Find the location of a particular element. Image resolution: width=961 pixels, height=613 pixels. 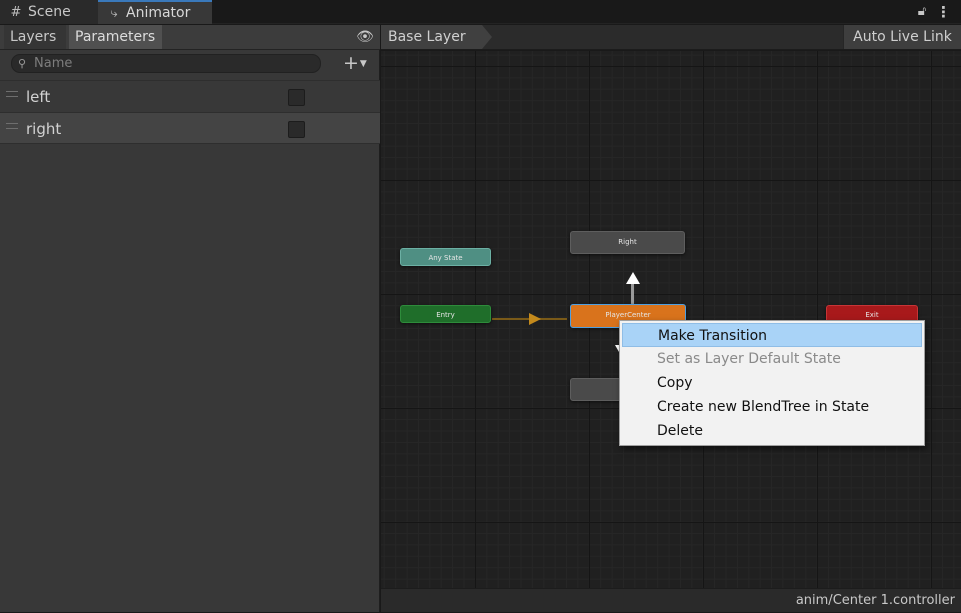

menu-item-delete: Delete is located at coordinates (772, 431).